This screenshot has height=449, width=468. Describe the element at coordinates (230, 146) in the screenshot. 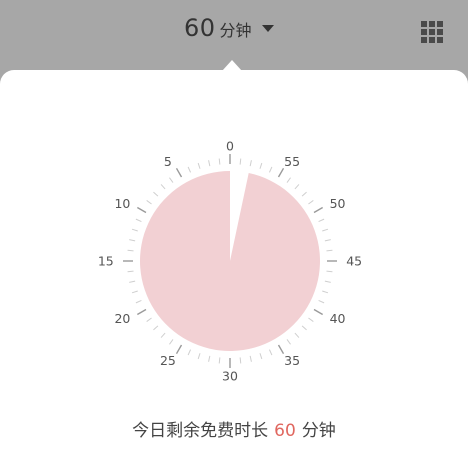

I see `dial-label: 0` at that location.